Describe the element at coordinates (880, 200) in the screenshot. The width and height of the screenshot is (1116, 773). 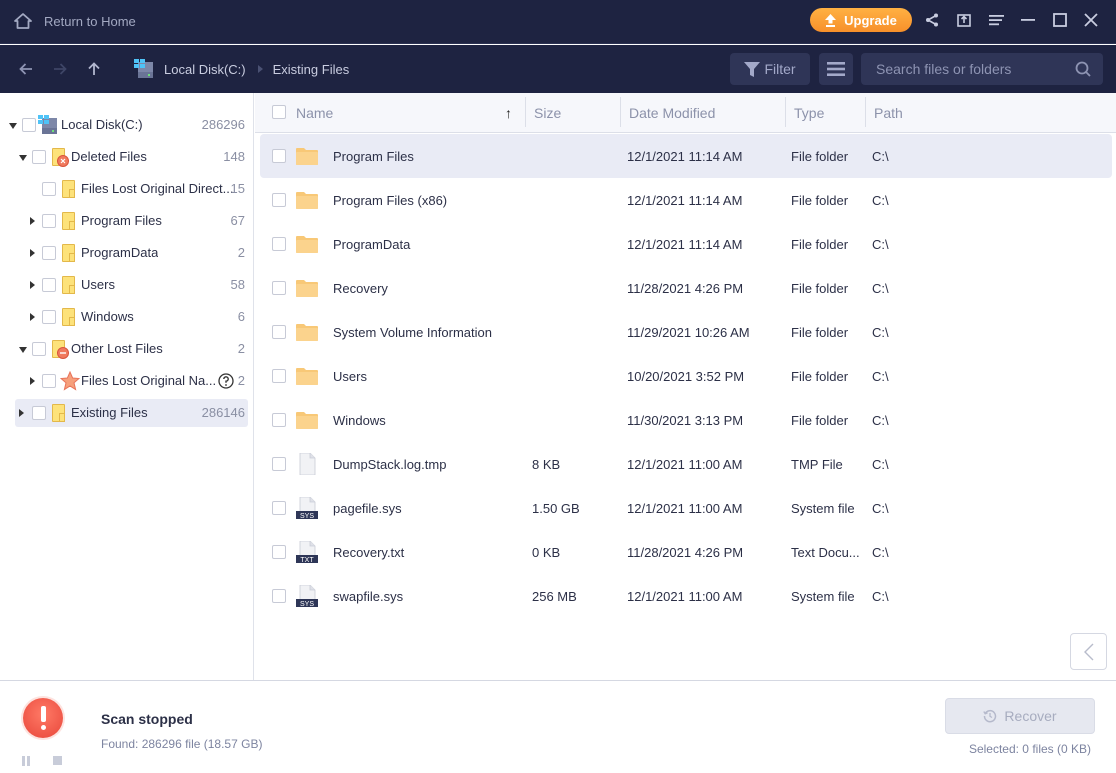
I see `file-path: C:\` at that location.